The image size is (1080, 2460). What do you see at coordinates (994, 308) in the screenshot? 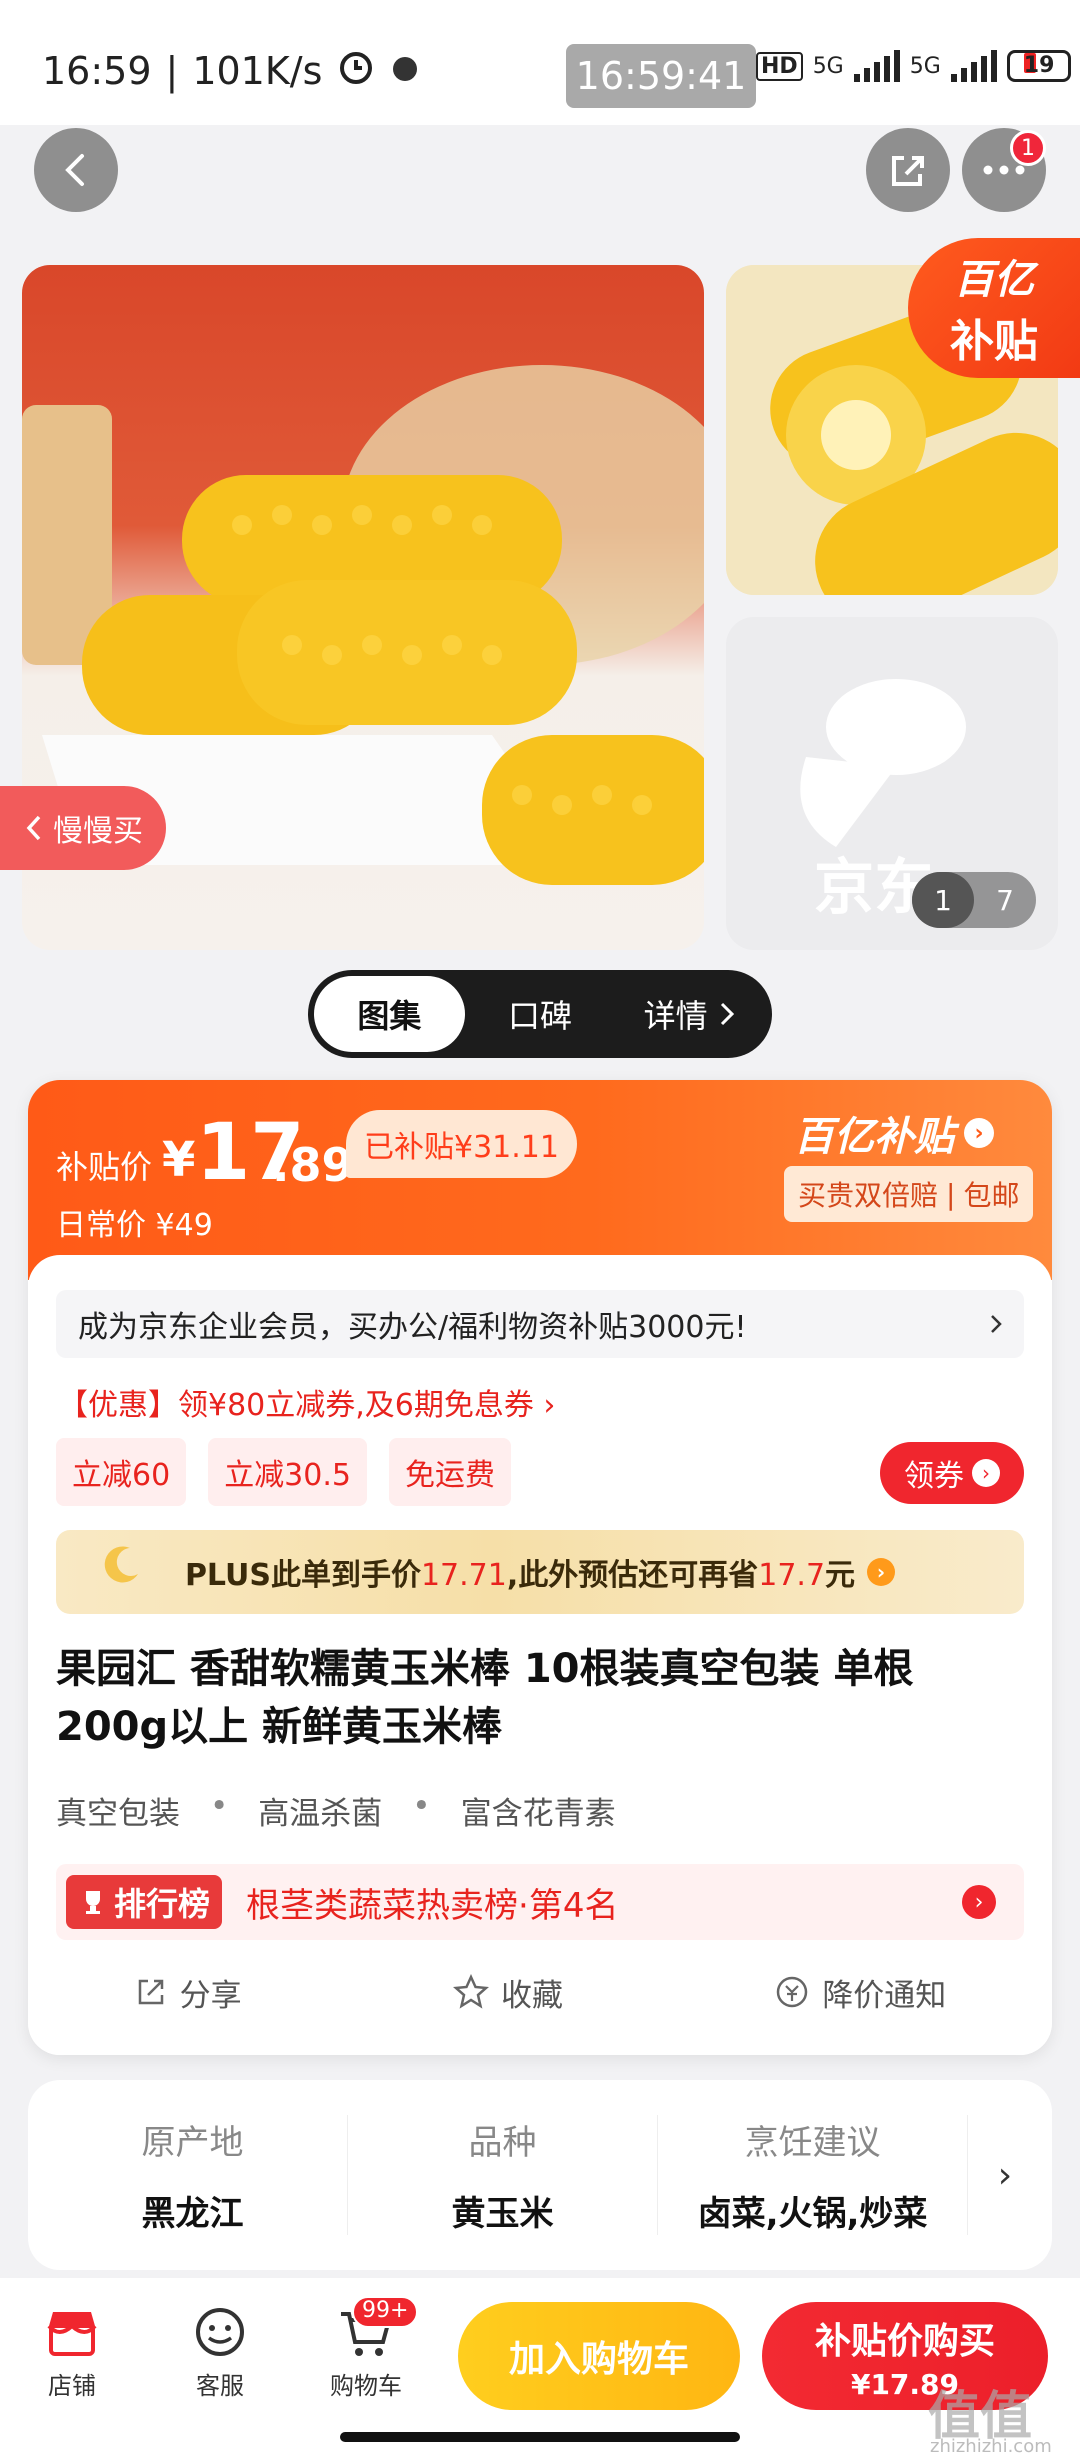
I see `billion-subsidy-corner-badge: 百亿 补贴` at bounding box center [994, 308].